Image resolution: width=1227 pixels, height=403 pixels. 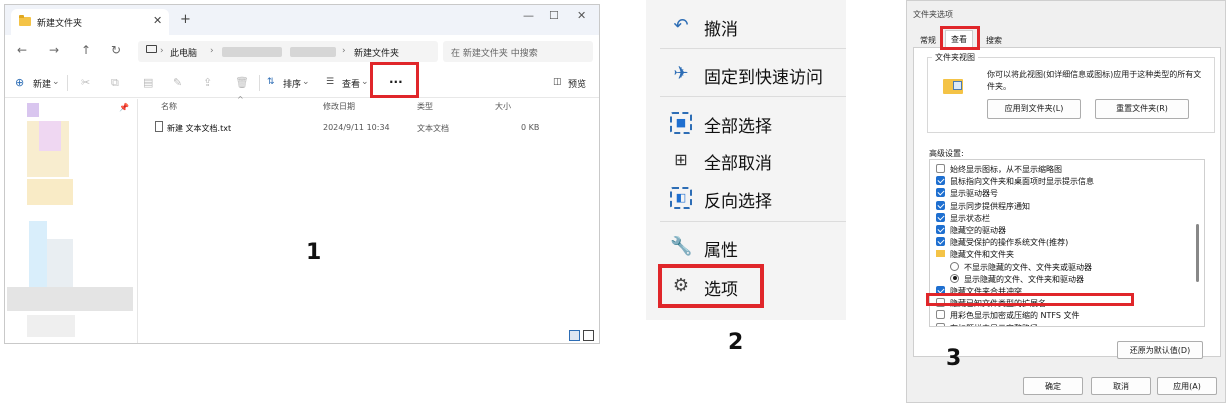 I want to click on dialog-title: 文件夹选项, so click(x=933, y=14).